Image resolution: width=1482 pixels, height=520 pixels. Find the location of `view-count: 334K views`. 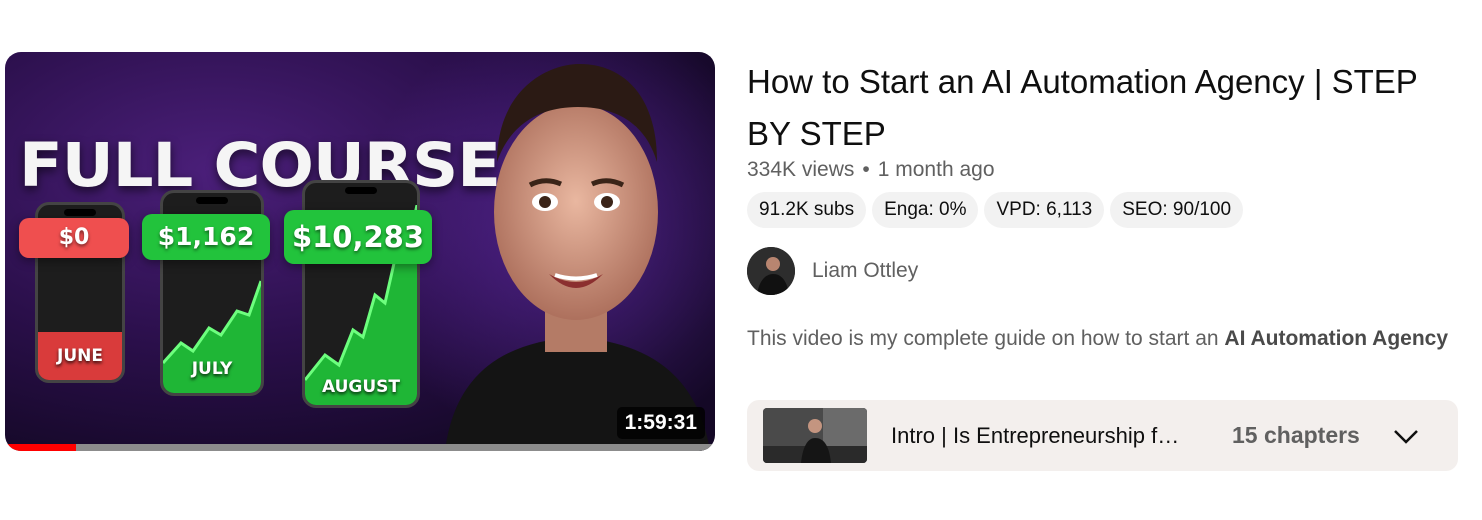

view-count: 334K views is located at coordinates (801, 169).